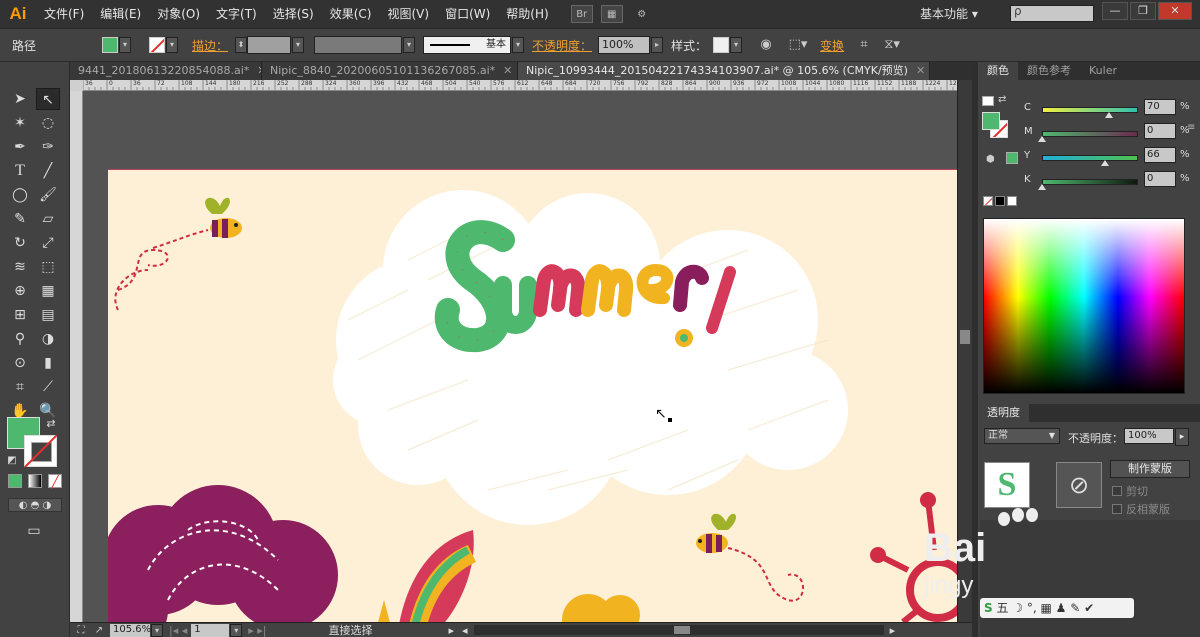 This screenshot has width=1200, height=637. Describe the element at coordinates (51, 424) in the screenshot. I see `swap-fill-stroke-icon: ⇄` at that location.